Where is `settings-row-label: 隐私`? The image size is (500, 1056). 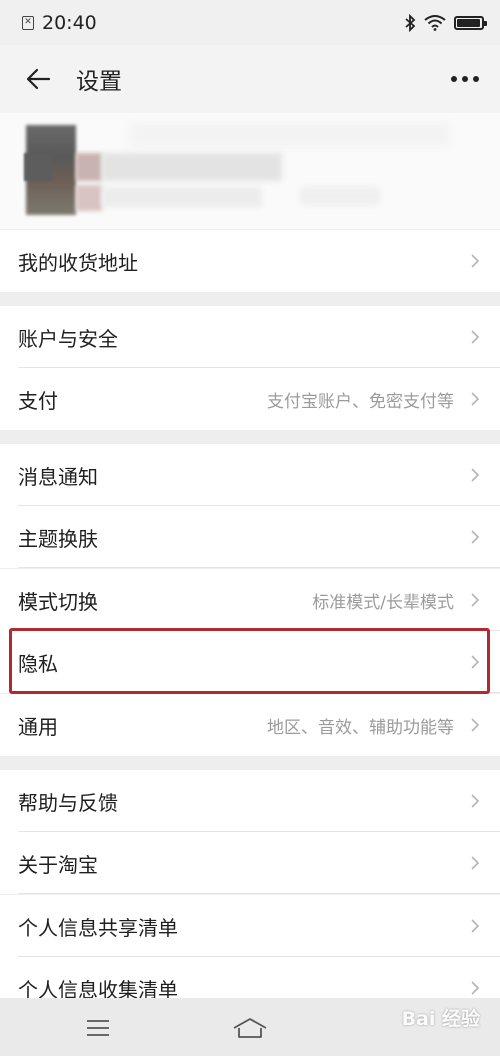 settings-row-label: 隐私 is located at coordinates (38, 663).